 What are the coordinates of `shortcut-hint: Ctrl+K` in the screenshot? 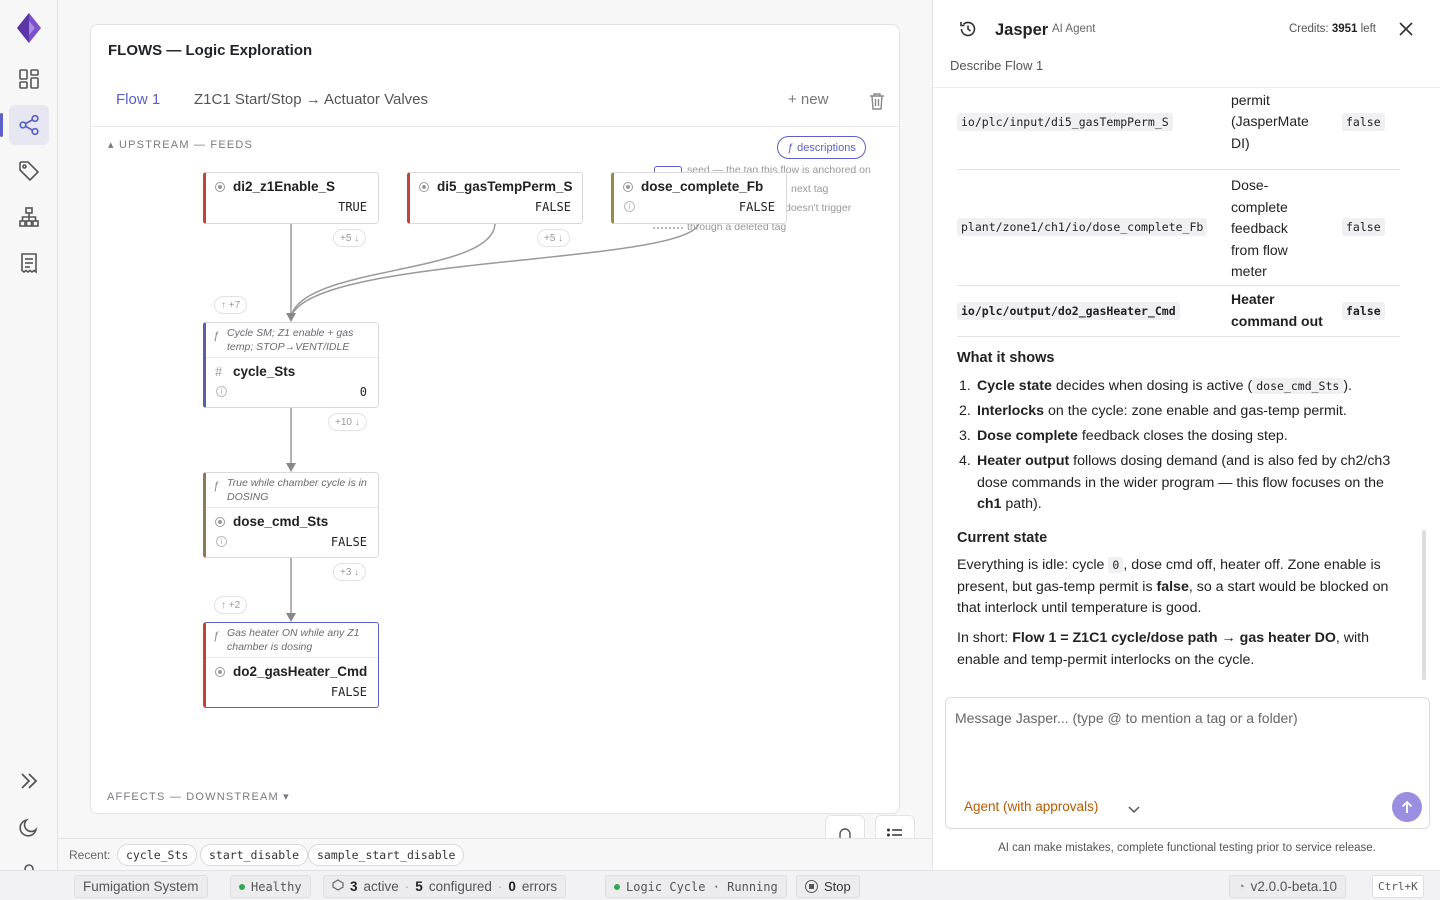 It's located at (1398, 886).